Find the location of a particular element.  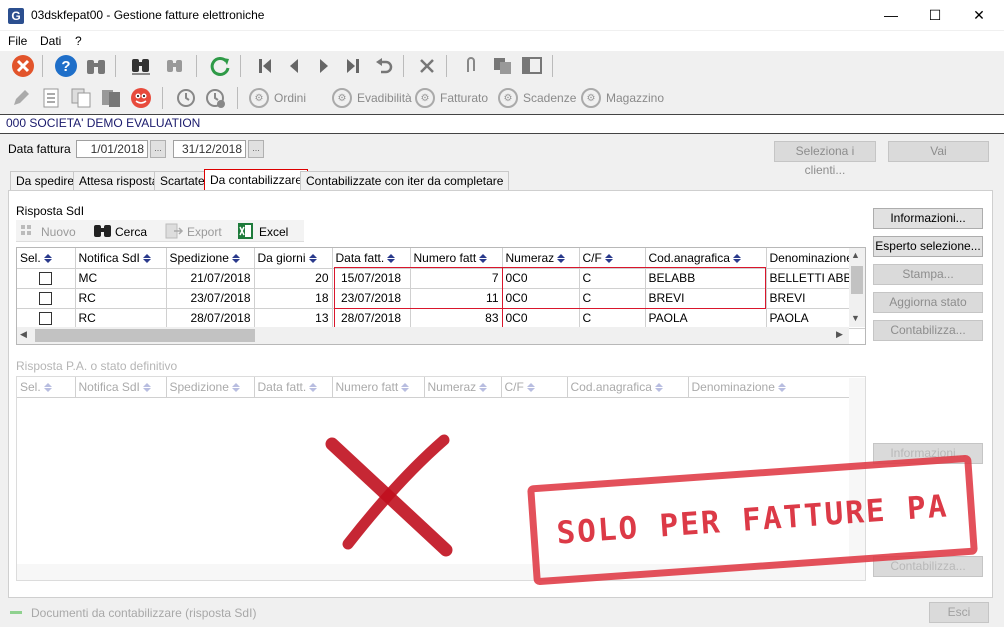

history-icon is located at coordinates (185, 98).